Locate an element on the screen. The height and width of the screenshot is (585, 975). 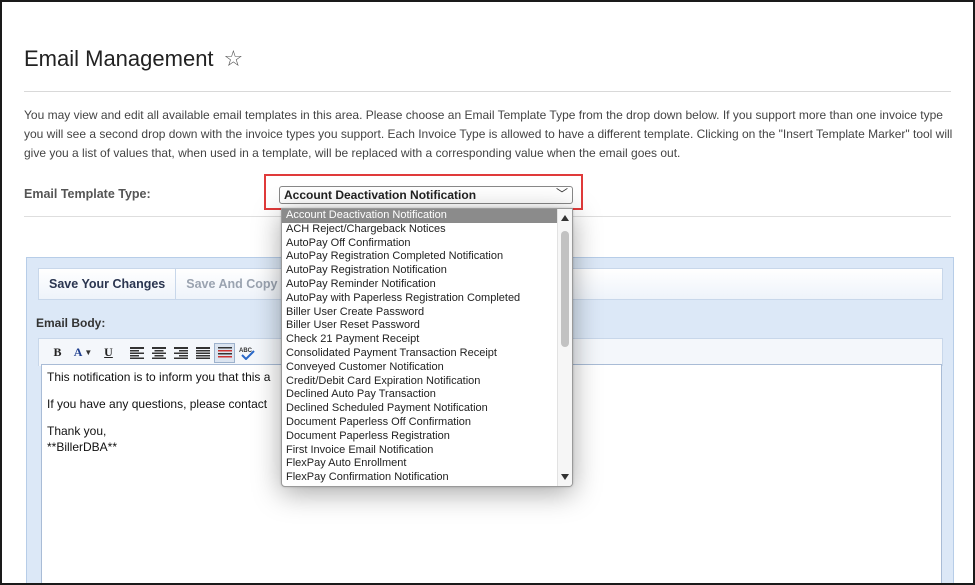
dropdown-scrollbar is located at coordinates (564, 347).